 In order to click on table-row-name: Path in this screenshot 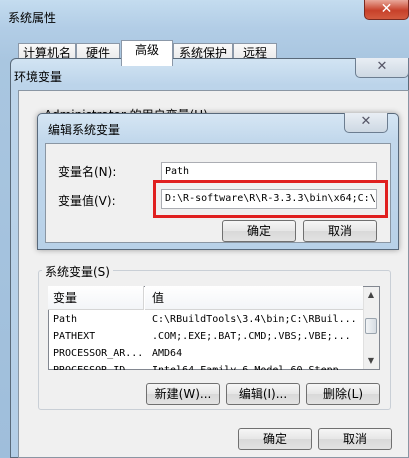, I will do `click(99, 319)`.